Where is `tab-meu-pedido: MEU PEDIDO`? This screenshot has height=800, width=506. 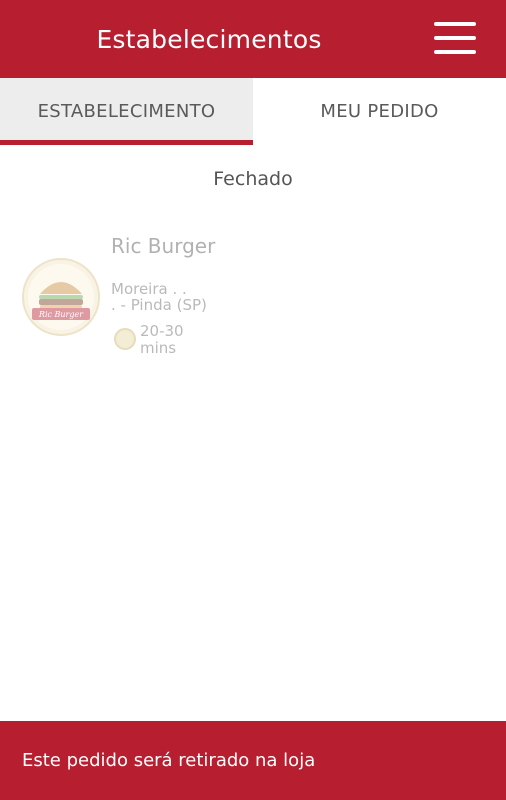 tab-meu-pedido: MEU PEDIDO is located at coordinates (379, 111).